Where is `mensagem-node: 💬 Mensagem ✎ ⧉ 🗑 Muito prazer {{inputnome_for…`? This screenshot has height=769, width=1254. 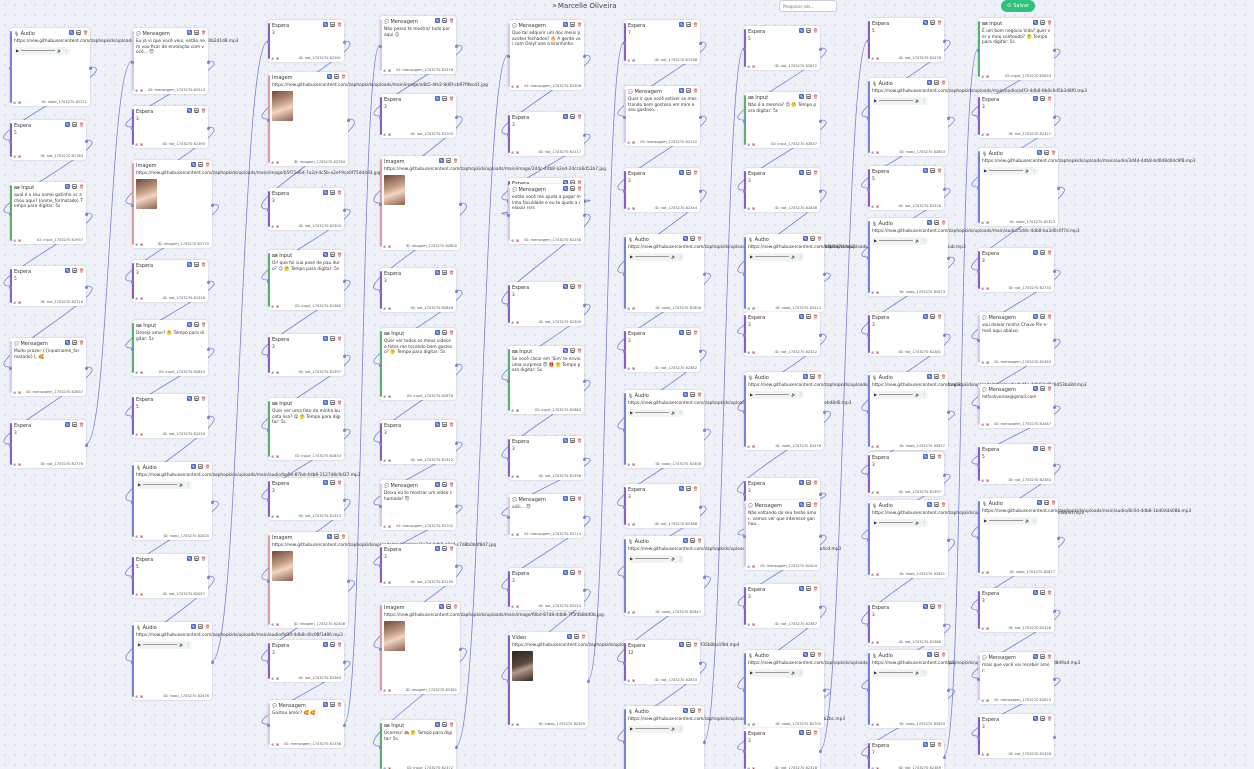 mensagem-node: 💬 Mensagem ✎ ⧉ 🗑 Muito prazer {{inputnome_for… is located at coordinates (48, 367).